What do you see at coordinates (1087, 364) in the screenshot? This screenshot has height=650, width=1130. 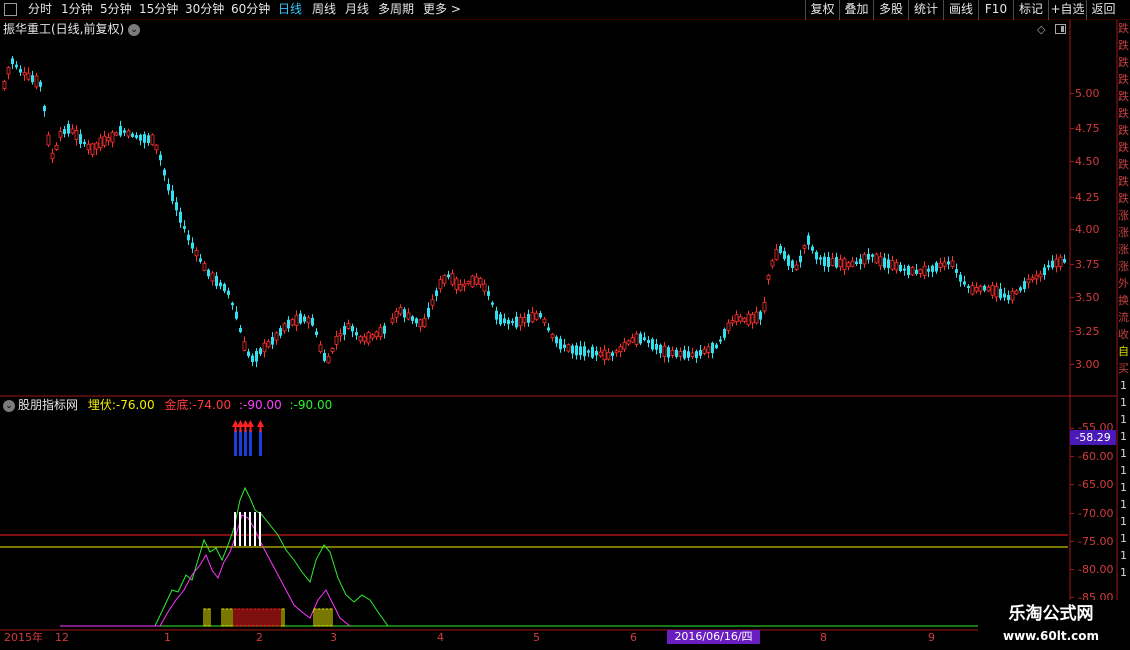 I see `price-label: 3.00` at bounding box center [1087, 364].